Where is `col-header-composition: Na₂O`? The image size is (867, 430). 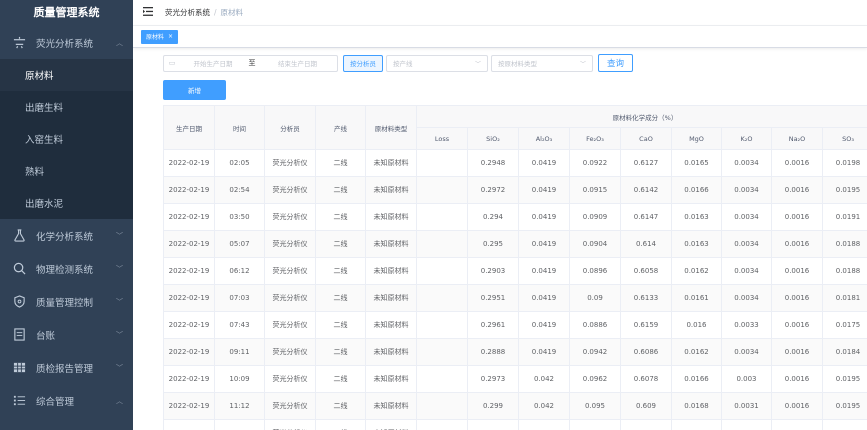 col-header-composition: Na₂O is located at coordinates (797, 138).